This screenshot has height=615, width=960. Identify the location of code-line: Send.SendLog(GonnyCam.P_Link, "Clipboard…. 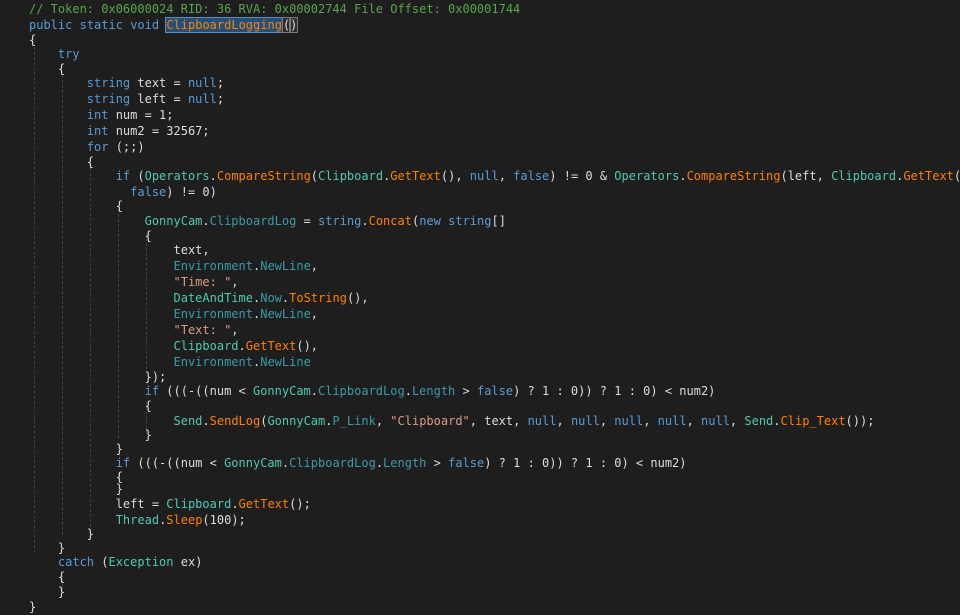
(452, 421).